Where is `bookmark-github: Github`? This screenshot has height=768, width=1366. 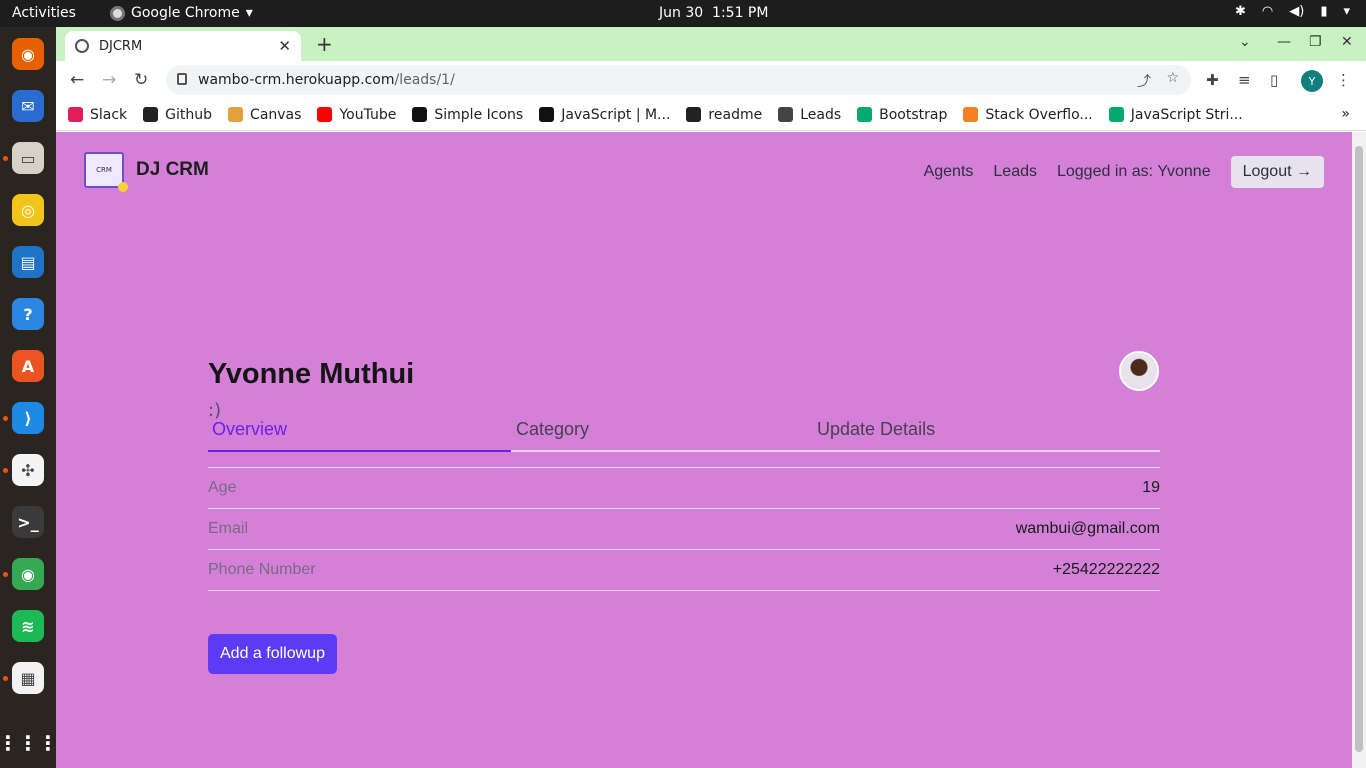 bookmark-github: Github is located at coordinates (177, 115).